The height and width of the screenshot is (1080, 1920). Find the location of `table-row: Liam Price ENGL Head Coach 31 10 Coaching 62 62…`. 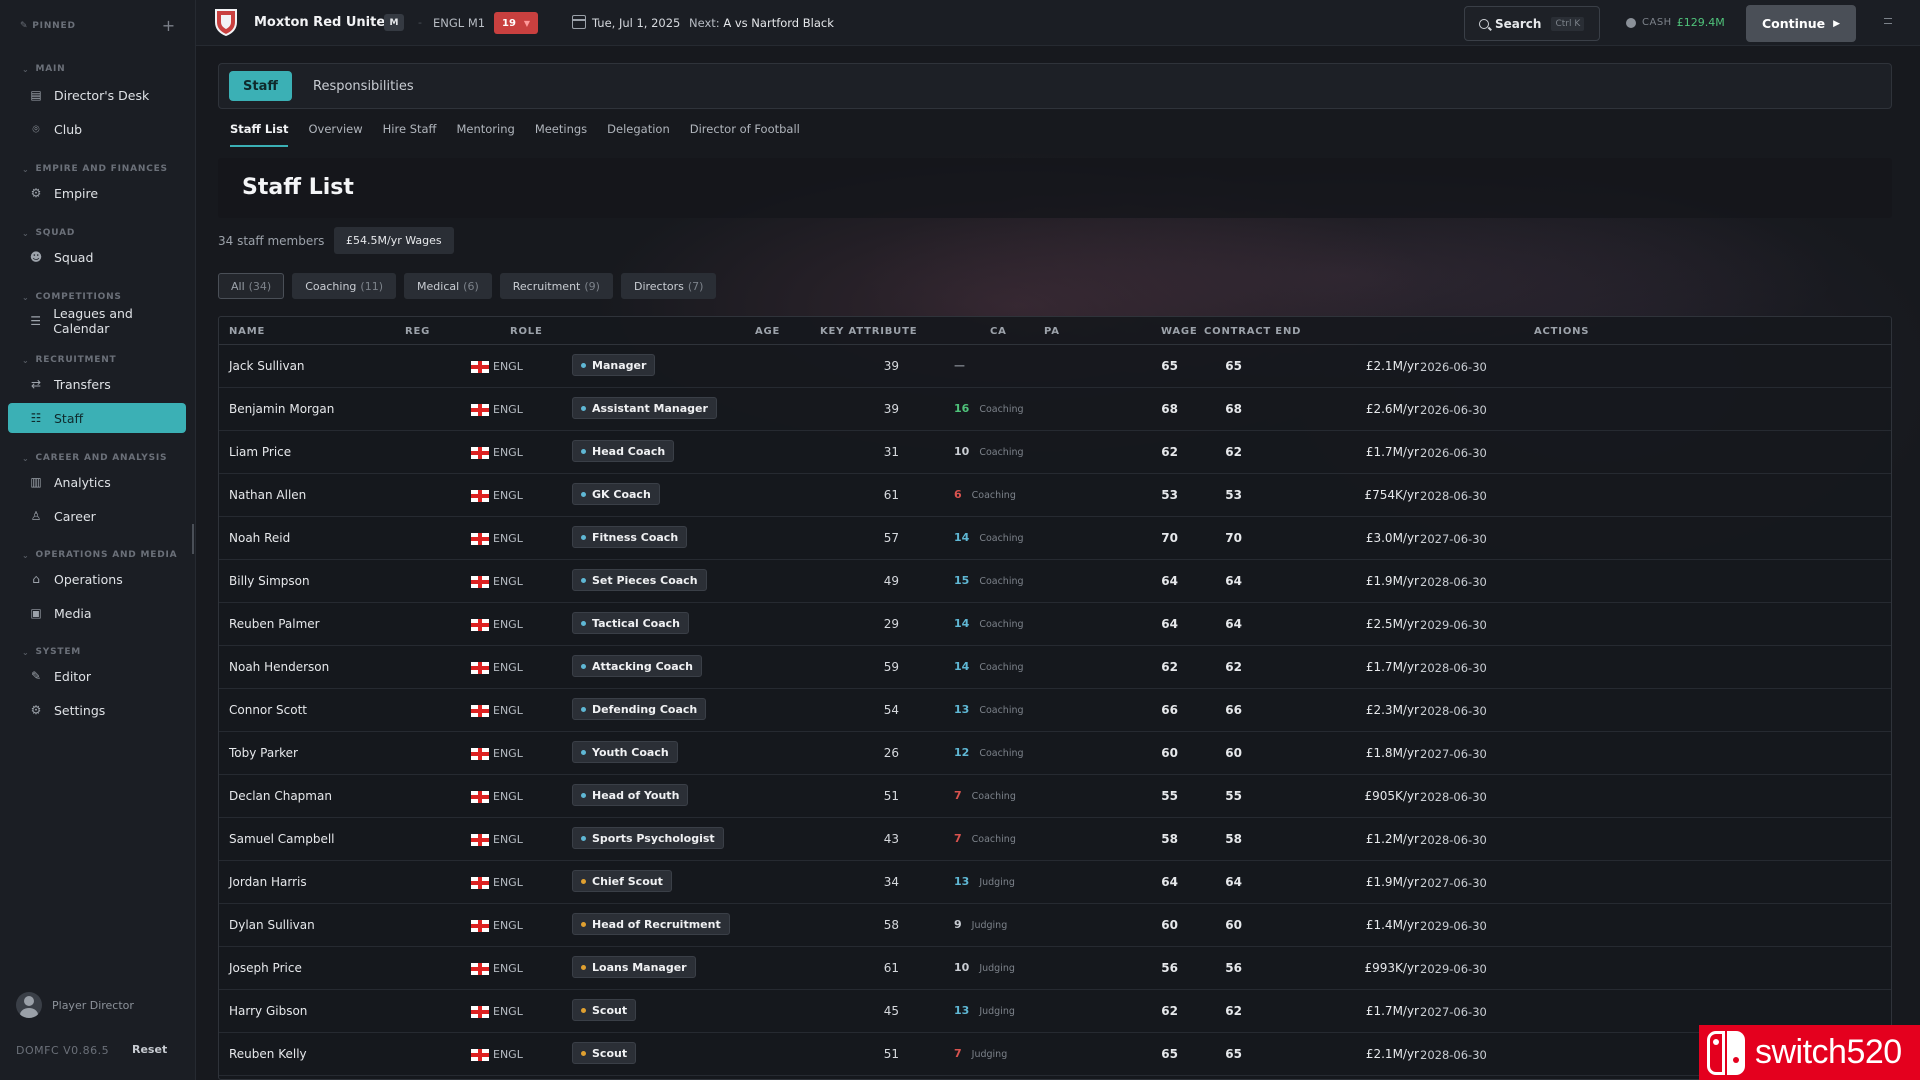

table-row: Liam Price ENGL Head Coach 31 10 Coaching 62 62… is located at coordinates (1055, 452).